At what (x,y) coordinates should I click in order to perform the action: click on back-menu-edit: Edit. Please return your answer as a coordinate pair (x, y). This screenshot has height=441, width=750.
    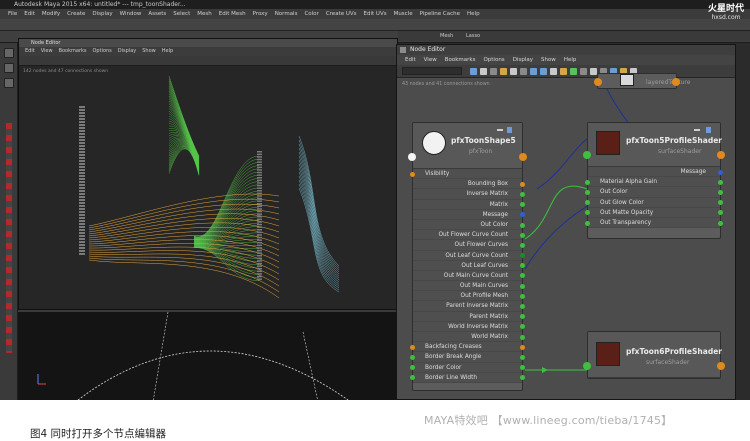
    Looking at the image, I should click on (30, 51).